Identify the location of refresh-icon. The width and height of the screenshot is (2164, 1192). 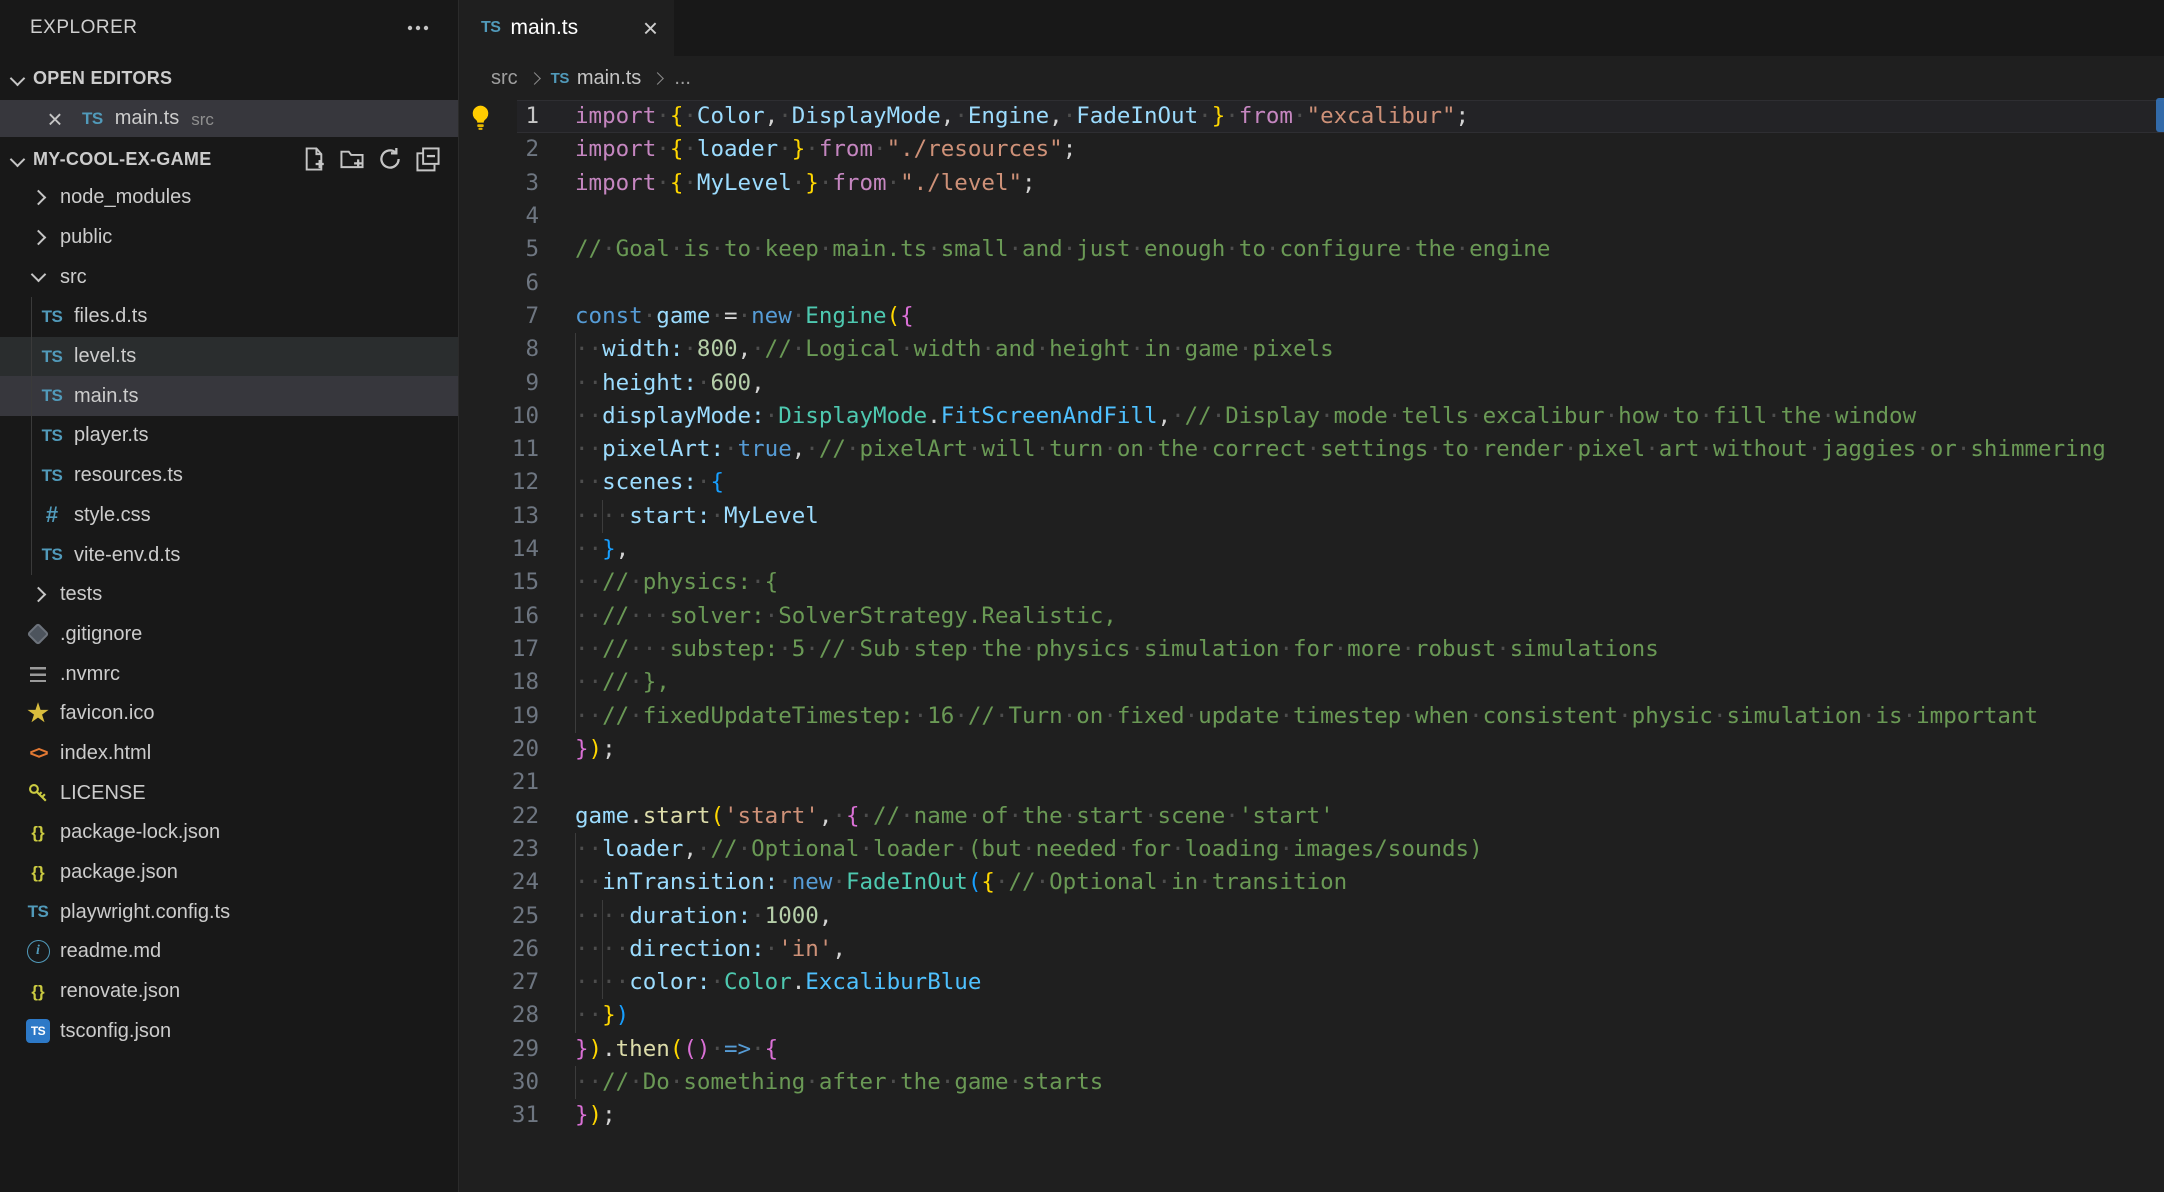
(390, 159).